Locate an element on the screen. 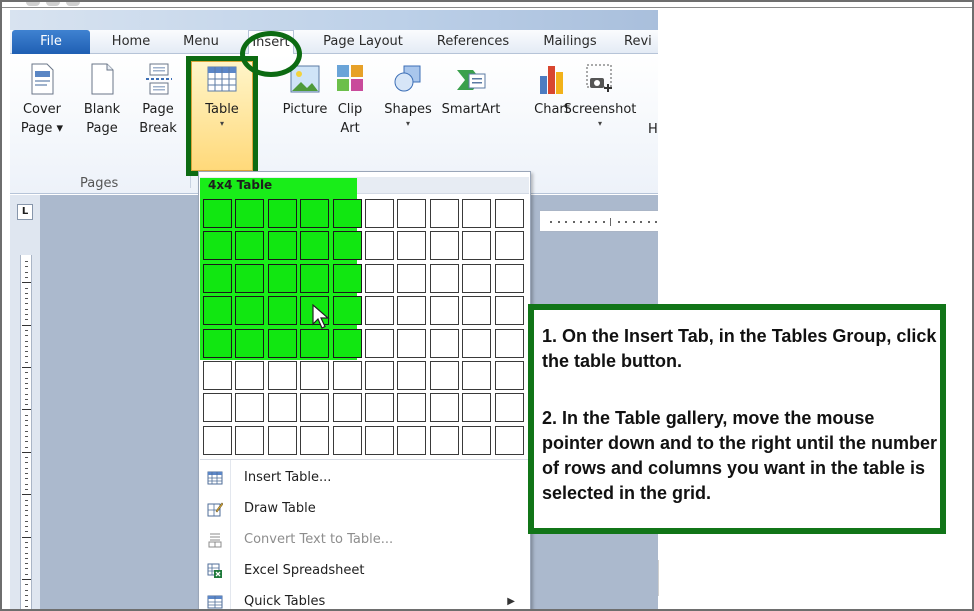 The image size is (974, 611). tab-mailings: Mailings is located at coordinates (570, 42).